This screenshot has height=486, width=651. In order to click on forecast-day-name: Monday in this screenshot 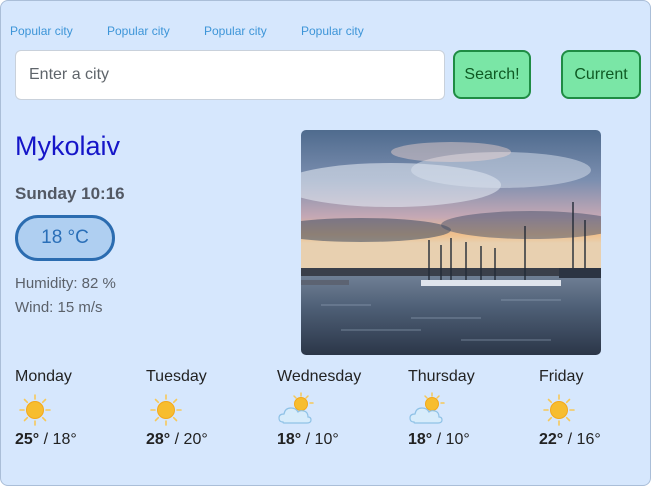, I will do `click(43, 376)`.